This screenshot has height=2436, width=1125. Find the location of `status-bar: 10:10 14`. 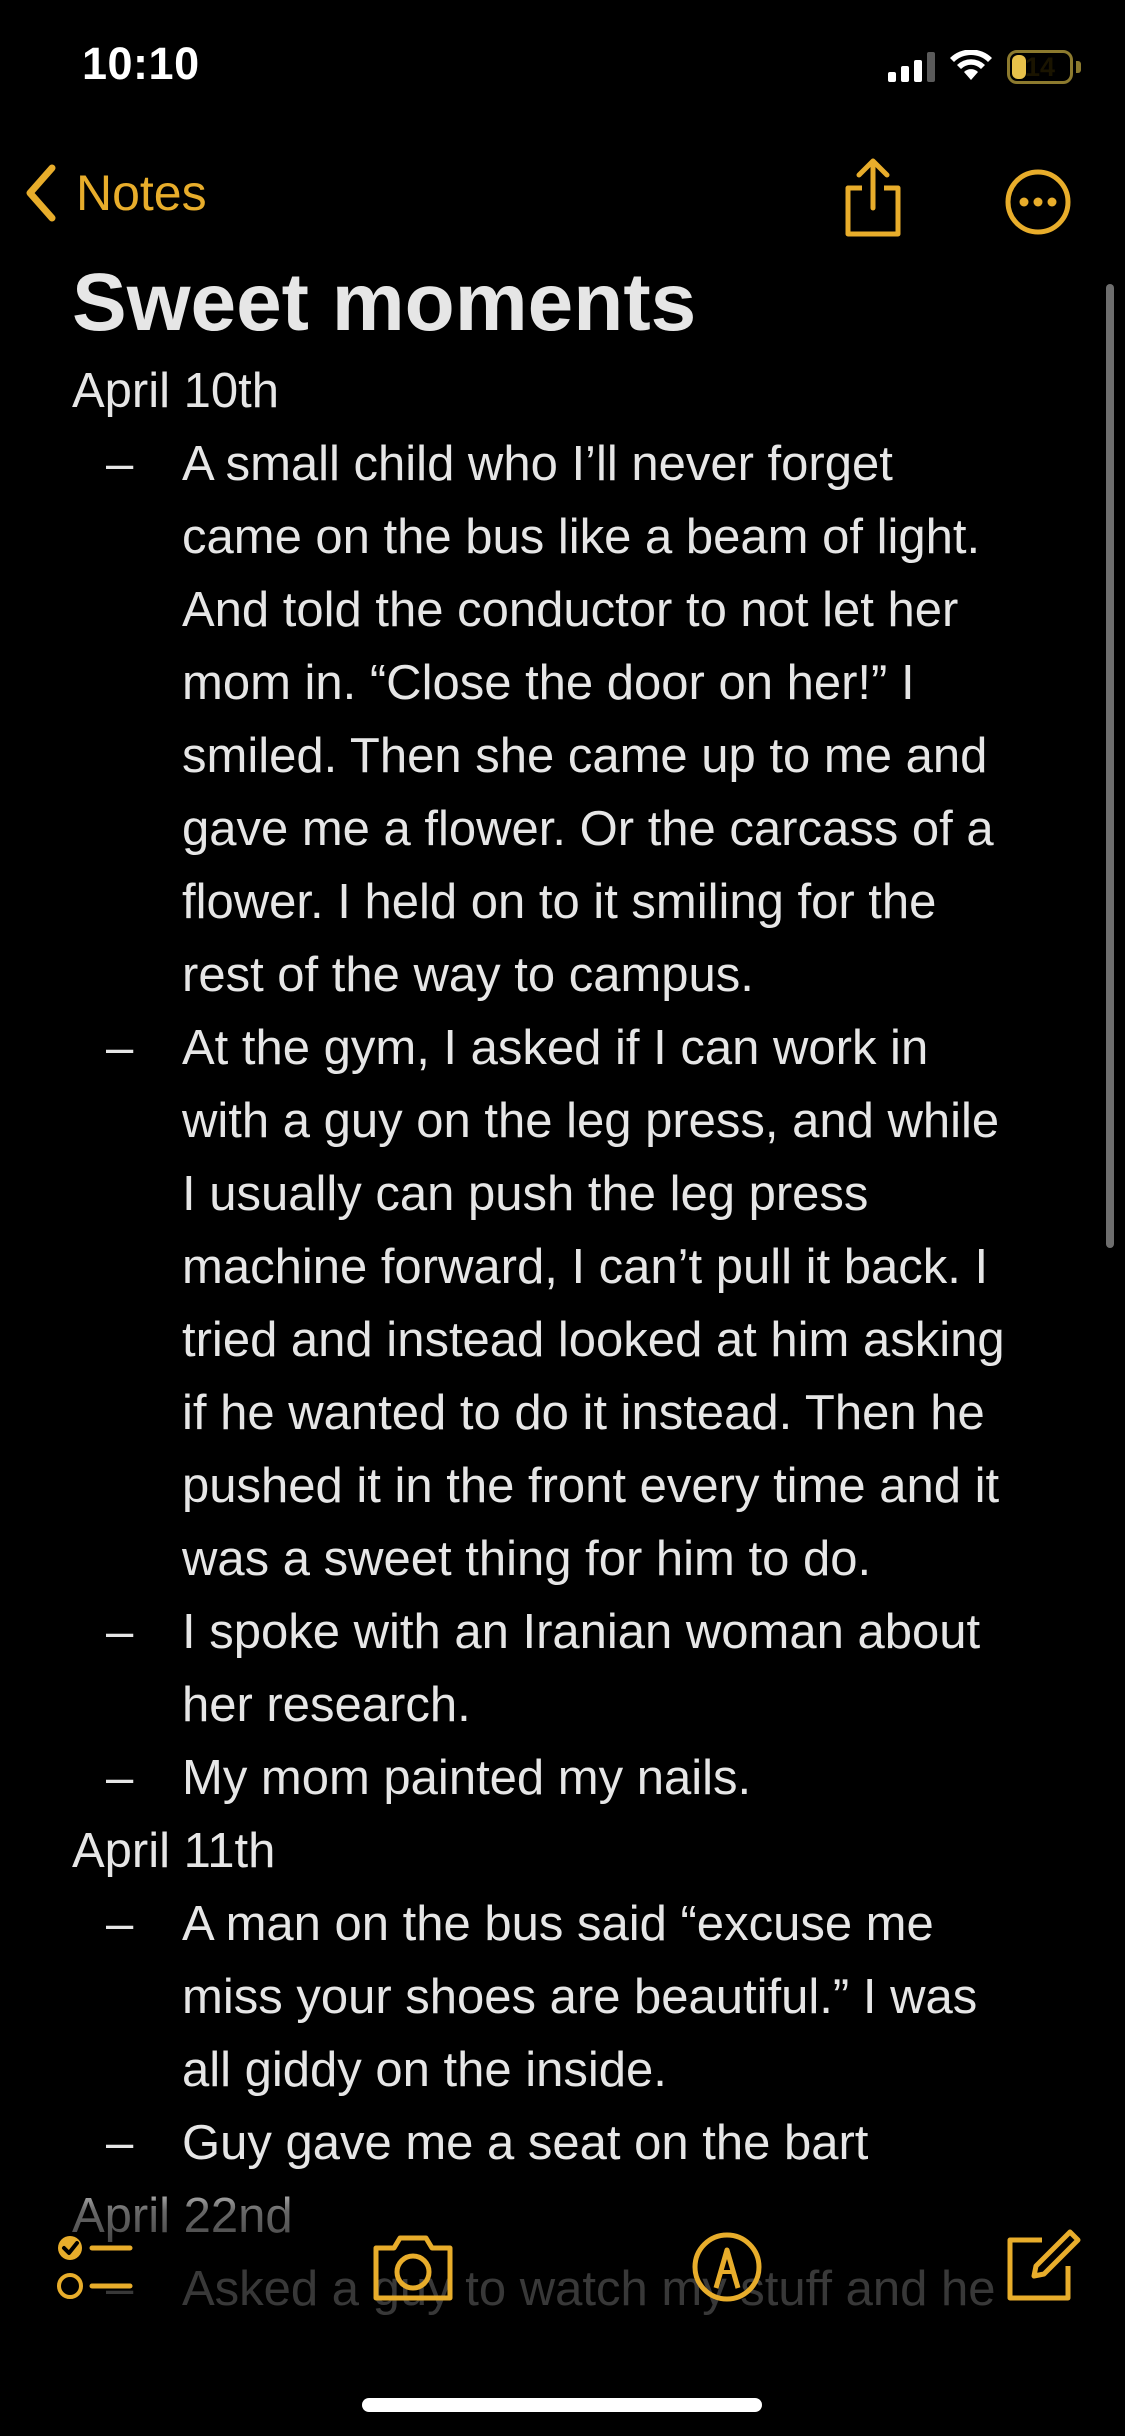

status-bar: 10:10 14 is located at coordinates (562, 70).